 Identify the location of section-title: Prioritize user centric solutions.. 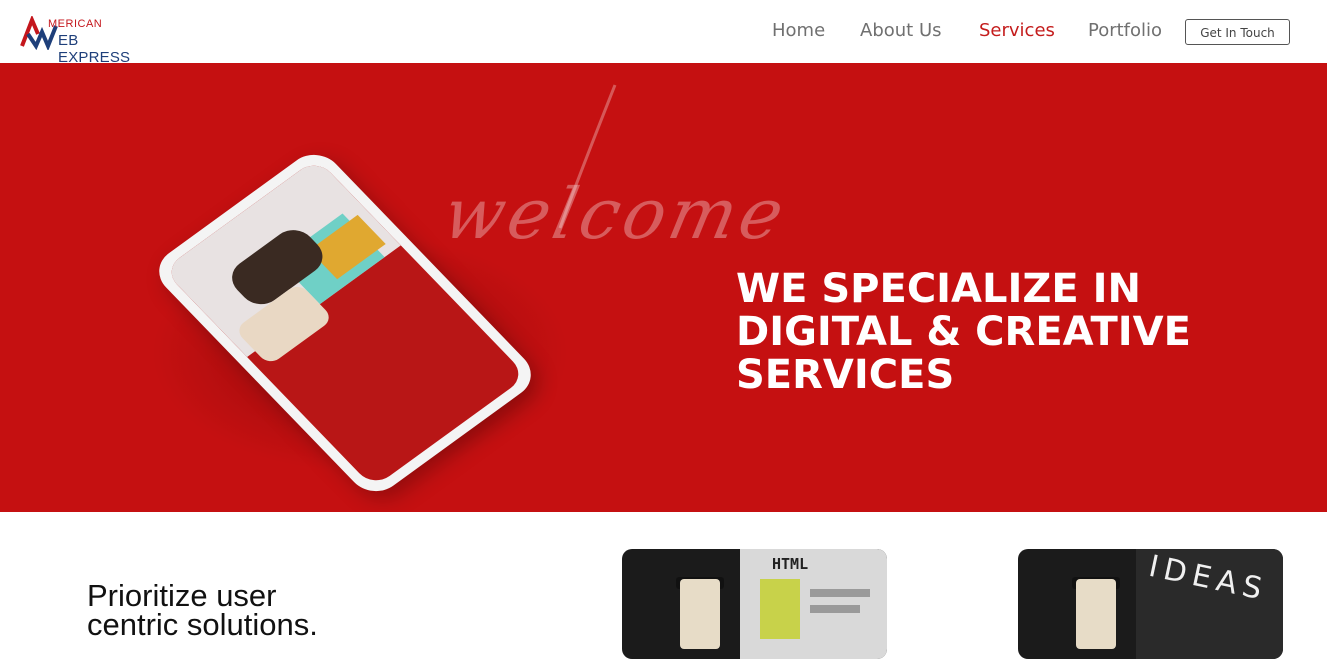
(247, 610).